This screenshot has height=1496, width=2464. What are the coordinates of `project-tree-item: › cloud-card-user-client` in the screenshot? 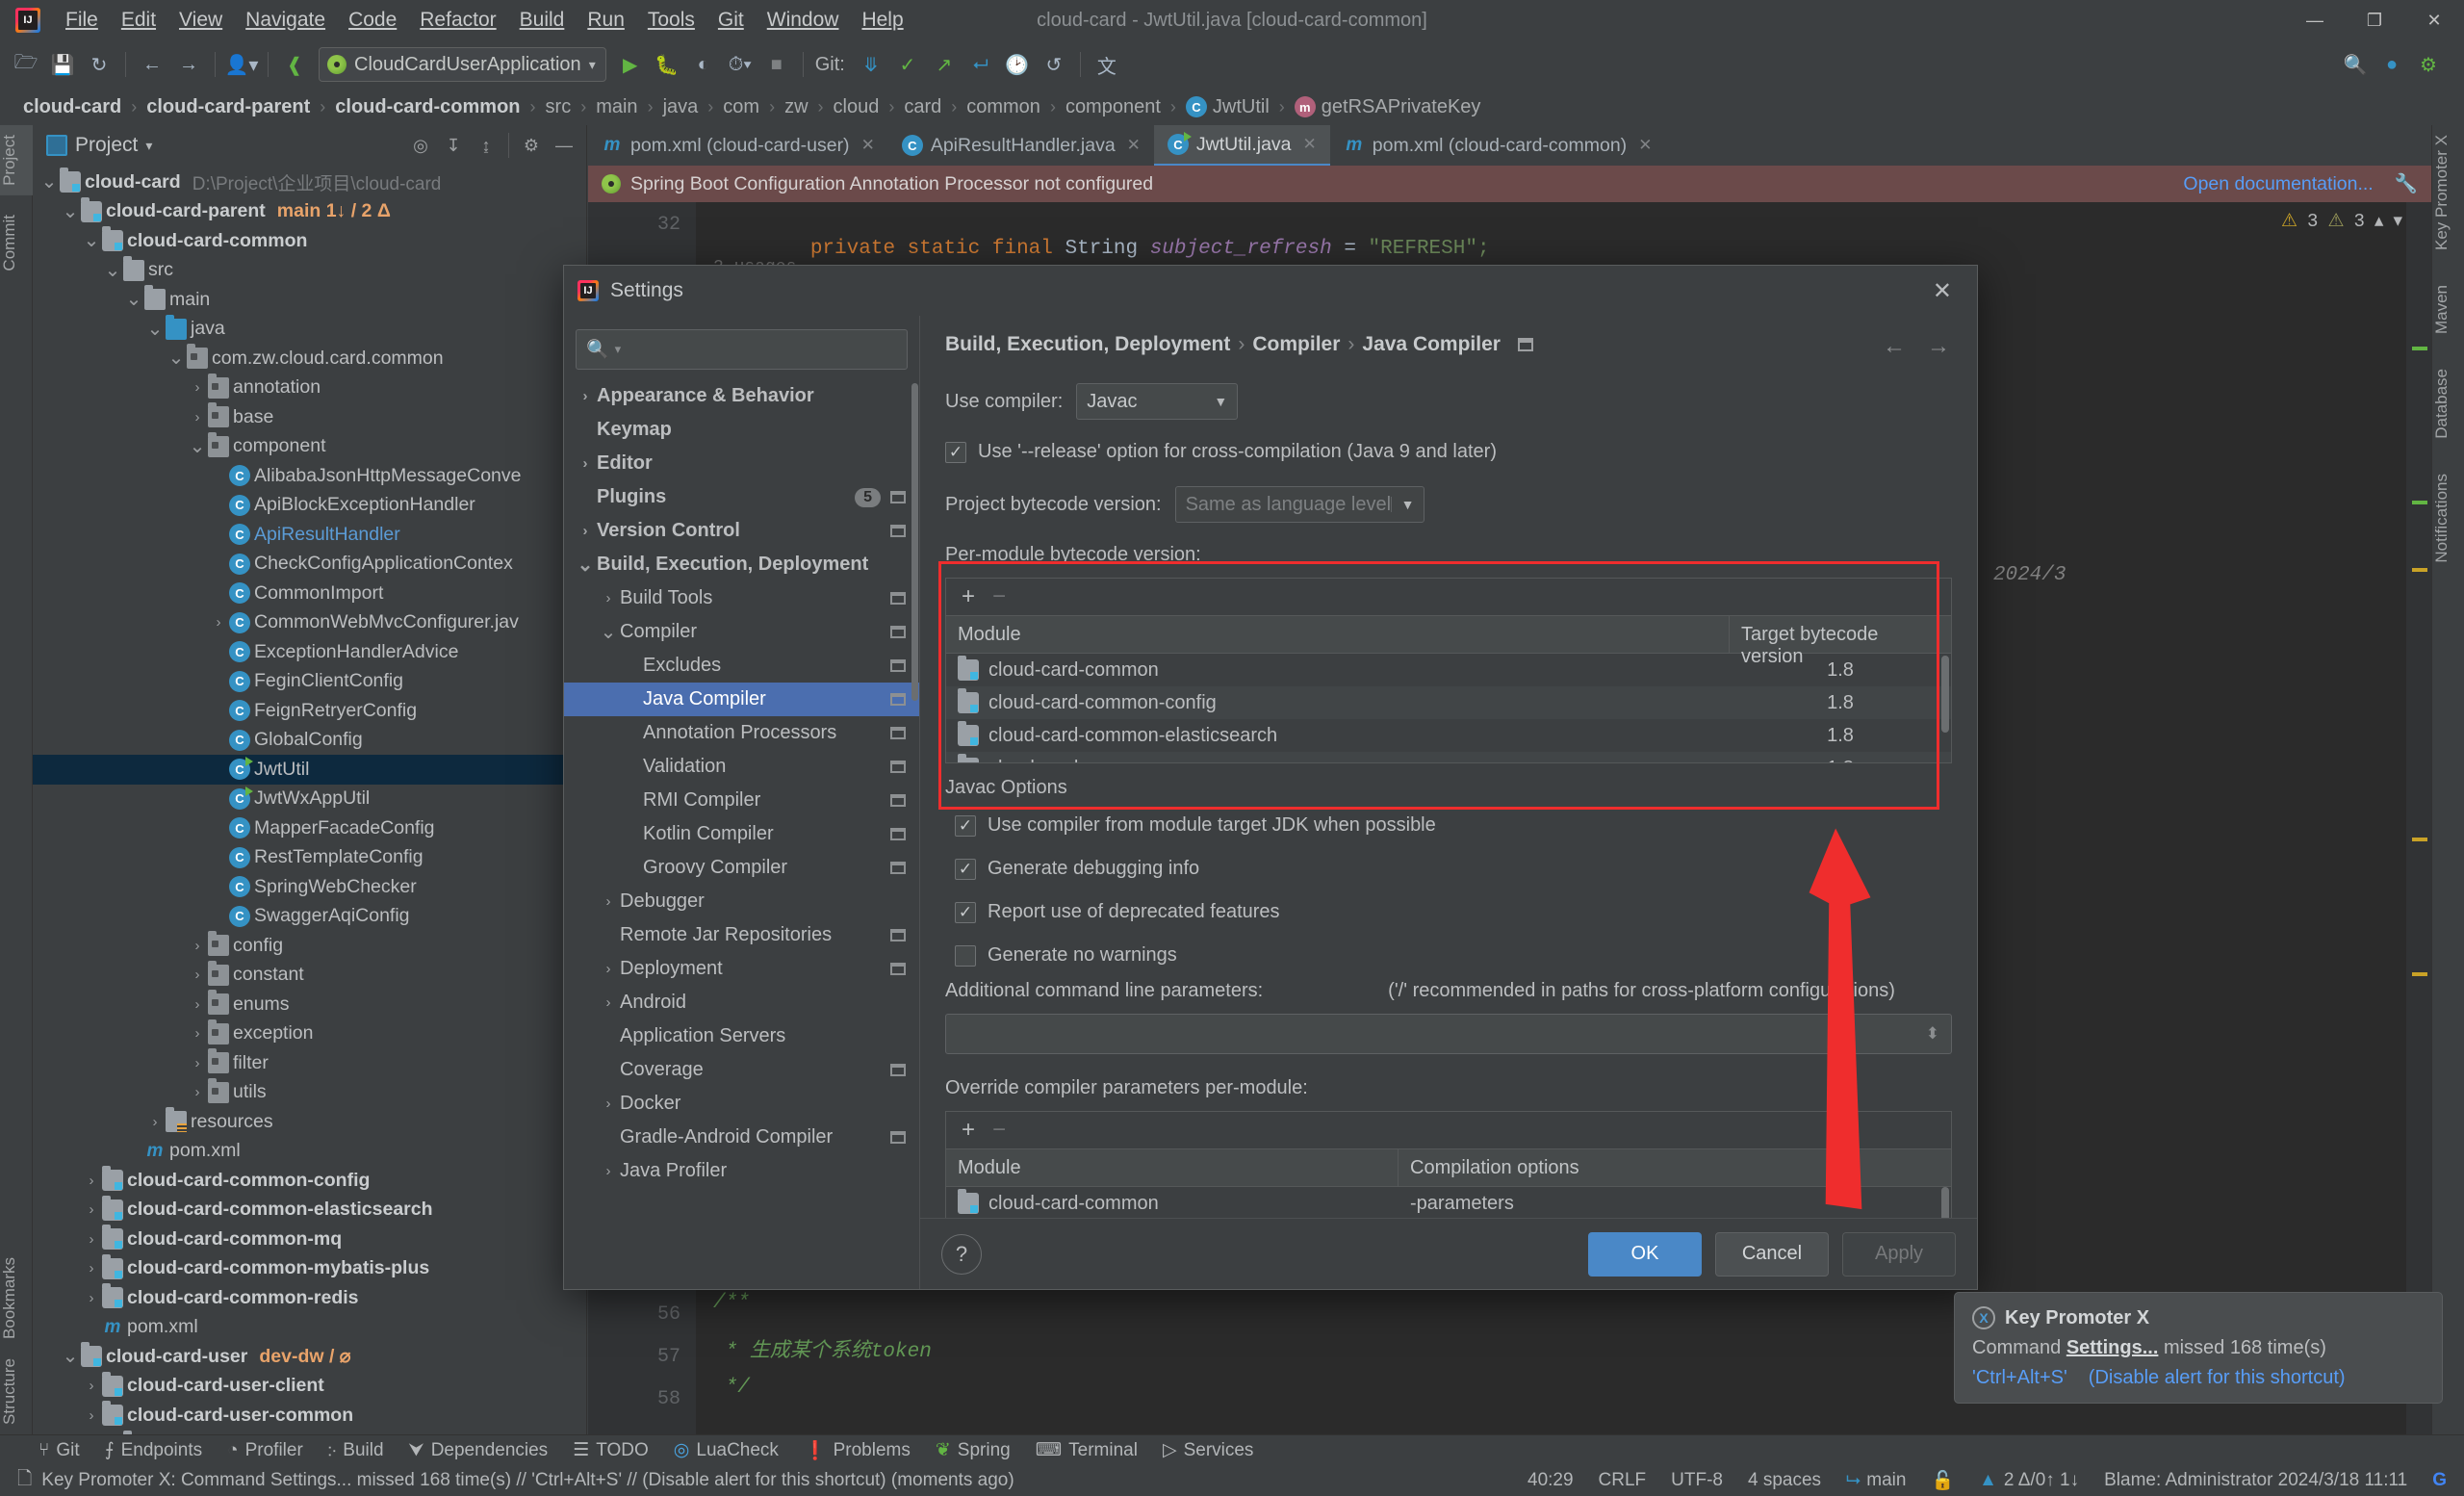 It's located at (309, 1386).